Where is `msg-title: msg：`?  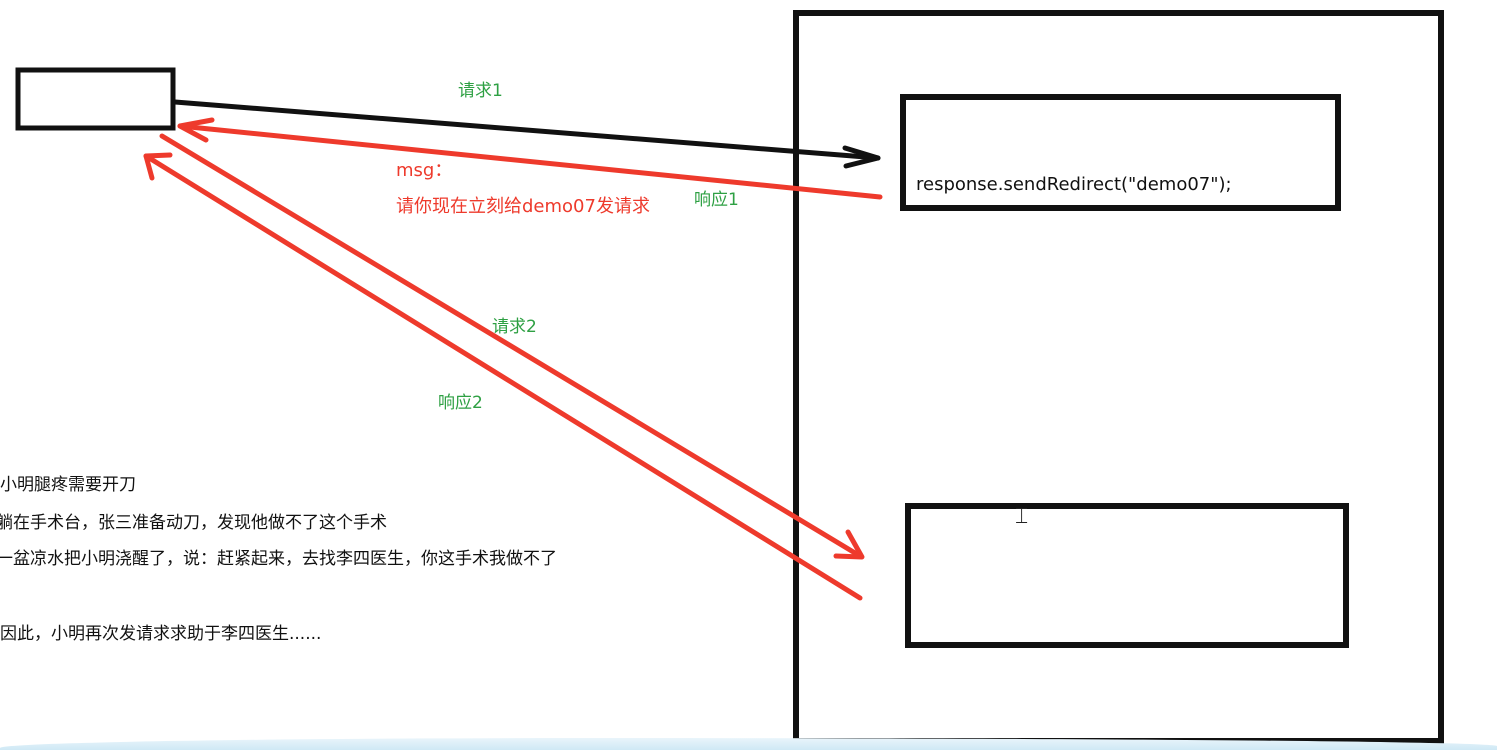
msg-title: msg： is located at coordinates (424, 170).